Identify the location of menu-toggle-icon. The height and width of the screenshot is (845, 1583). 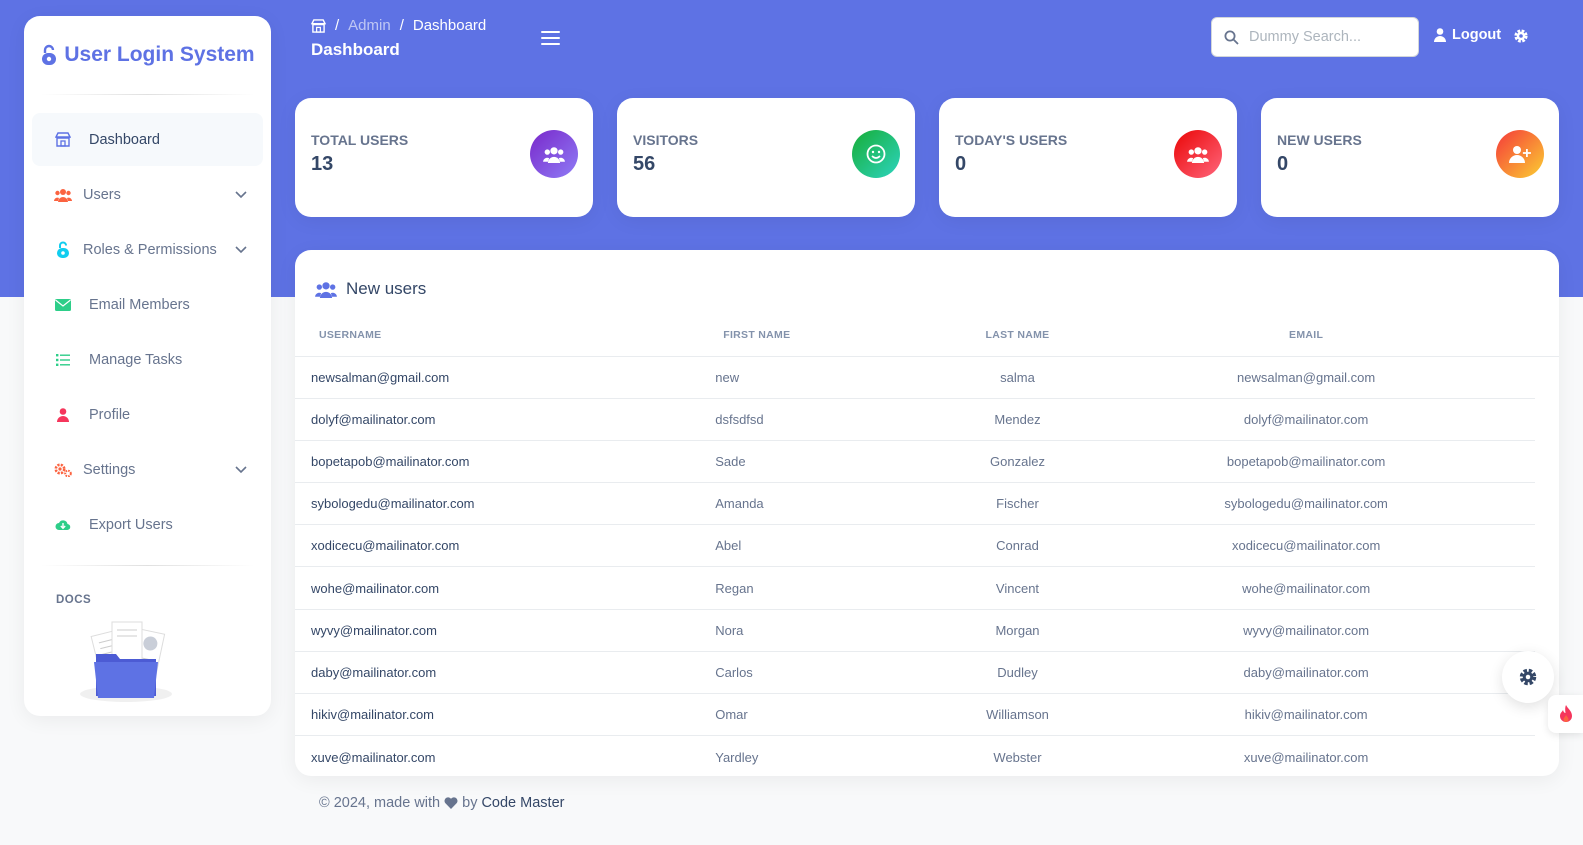
(550, 38).